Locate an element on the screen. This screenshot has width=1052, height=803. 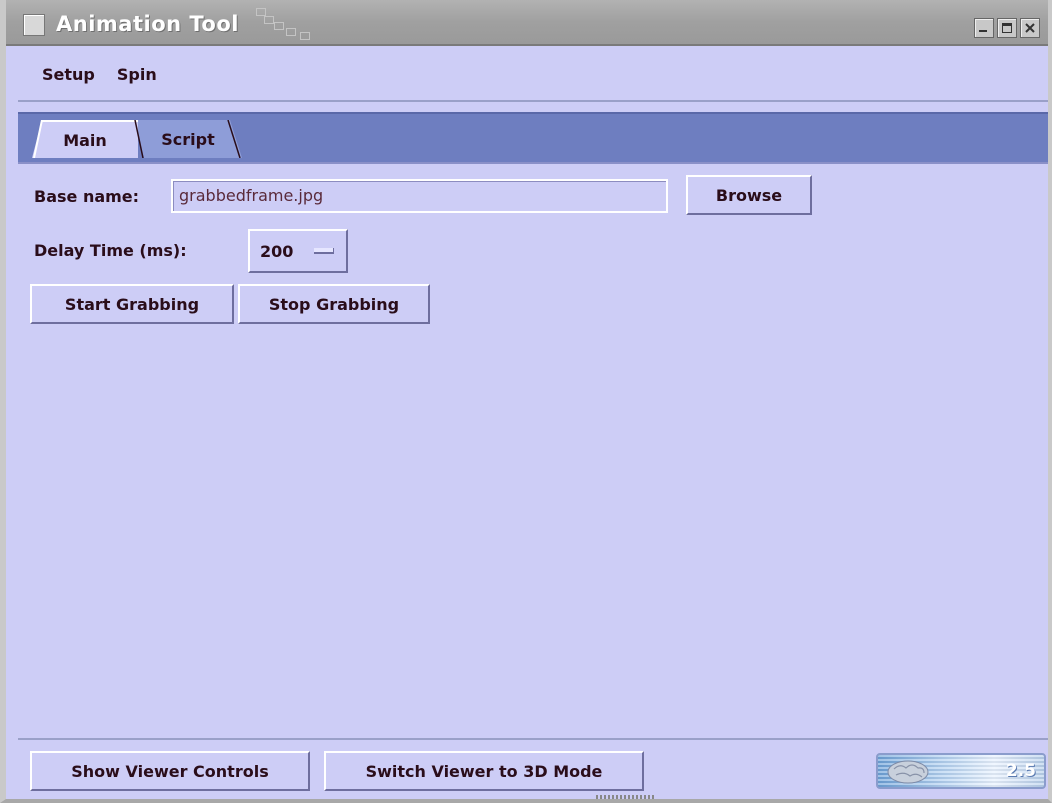
close-icon is located at coordinates (1030, 28).